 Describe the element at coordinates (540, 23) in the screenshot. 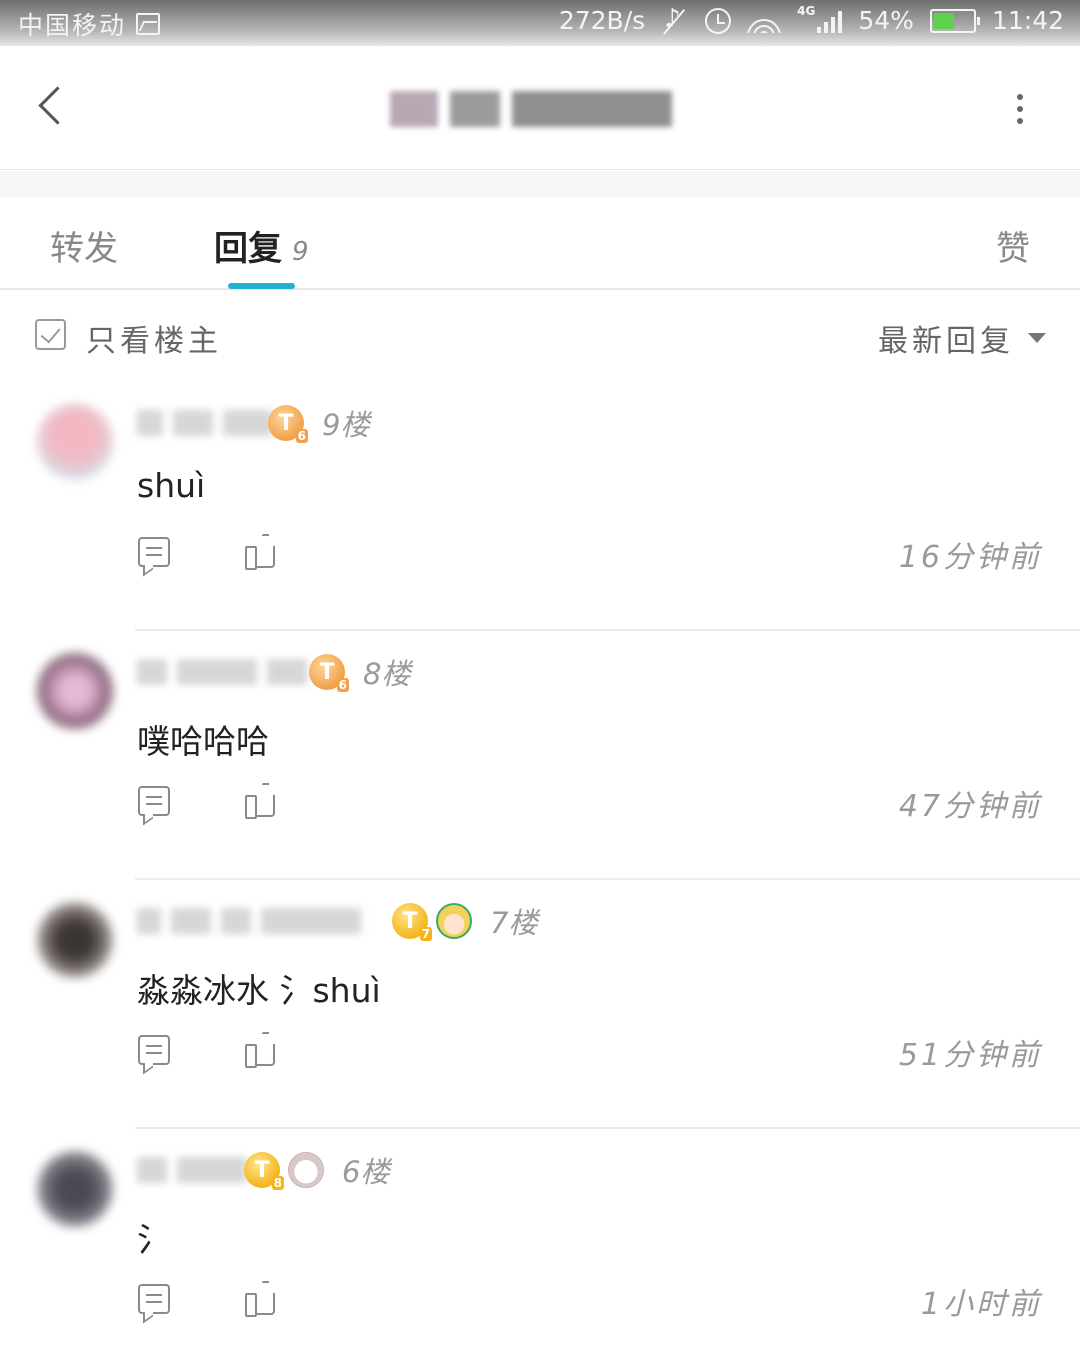

I see `status-bar: 中国移动 272B/s 4G 54% 11:42` at that location.